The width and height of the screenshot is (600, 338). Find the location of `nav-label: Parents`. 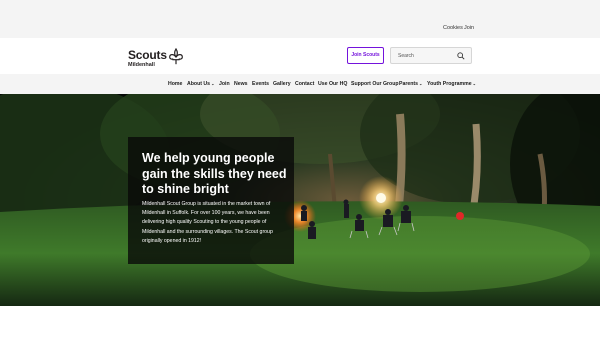

nav-label: Parents is located at coordinates (409, 84).